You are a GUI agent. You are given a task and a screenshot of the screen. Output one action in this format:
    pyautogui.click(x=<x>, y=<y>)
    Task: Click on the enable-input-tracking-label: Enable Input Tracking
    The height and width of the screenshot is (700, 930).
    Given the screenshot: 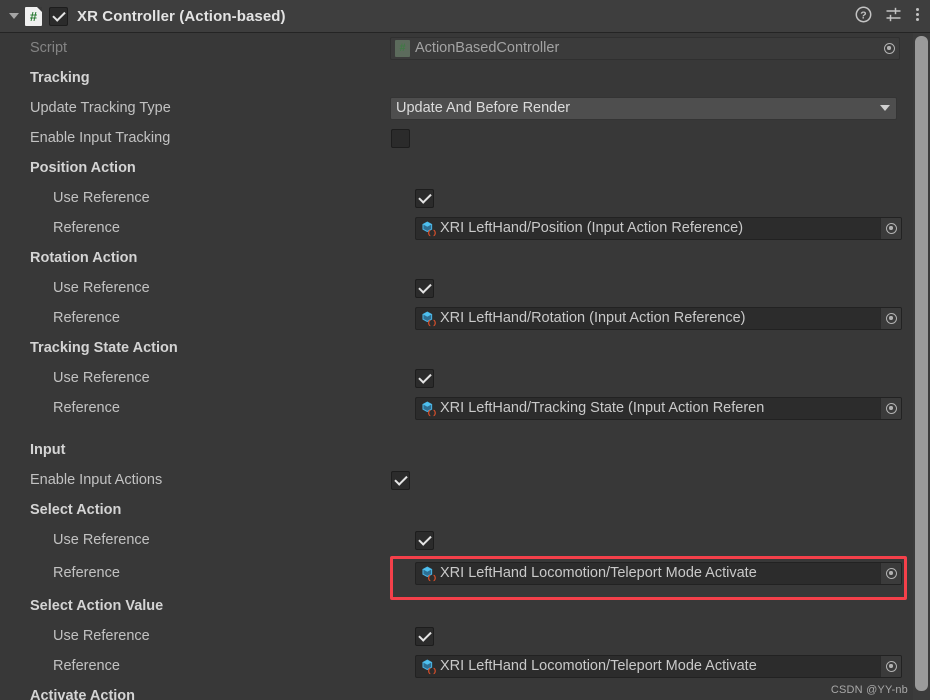 What is the action you would take?
    pyautogui.click(x=100, y=138)
    